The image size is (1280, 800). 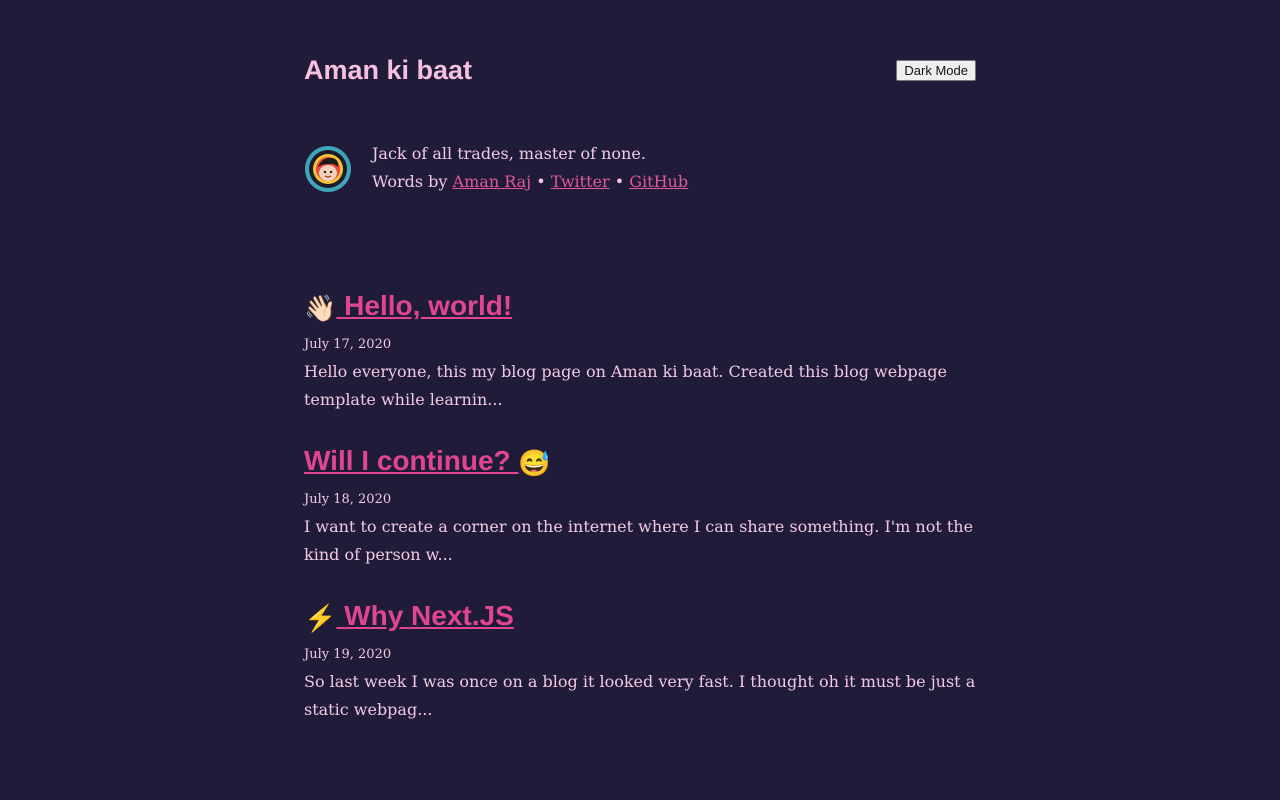 What do you see at coordinates (580, 181) in the screenshot?
I see `twitter-link: Twitter` at bounding box center [580, 181].